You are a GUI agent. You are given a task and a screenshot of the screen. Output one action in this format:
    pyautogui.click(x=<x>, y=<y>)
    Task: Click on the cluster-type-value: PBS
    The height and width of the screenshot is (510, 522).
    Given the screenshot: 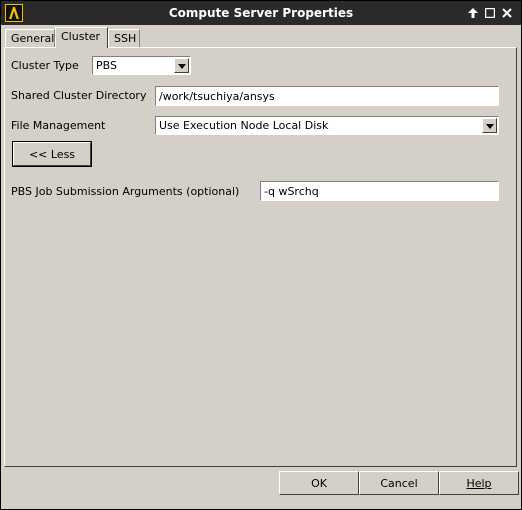 What is the action you would take?
    pyautogui.click(x=106, y=65)
    